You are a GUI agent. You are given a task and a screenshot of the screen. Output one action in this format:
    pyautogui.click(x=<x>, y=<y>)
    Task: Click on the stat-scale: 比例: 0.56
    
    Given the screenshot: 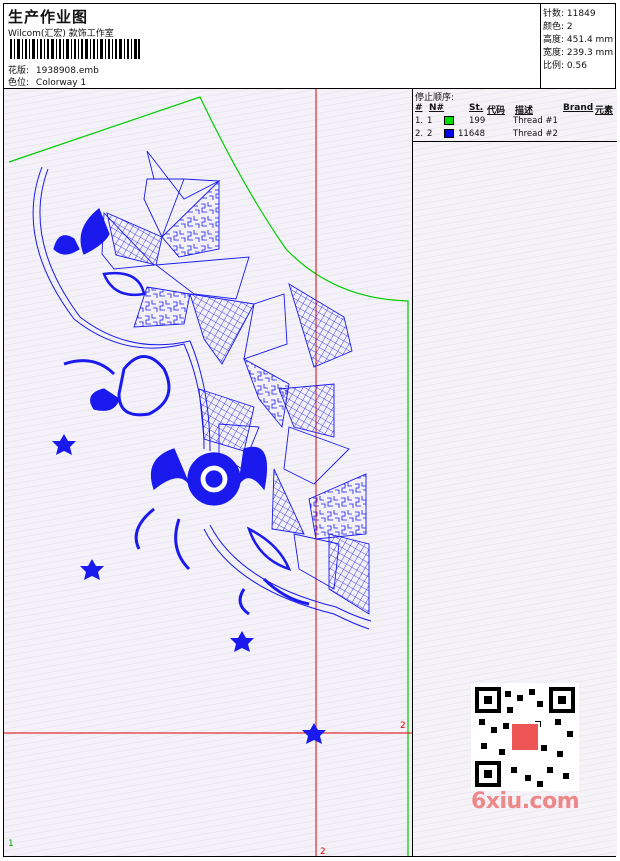 What is the action you would take?
    pyautogui.click(x=565, y=64)
    